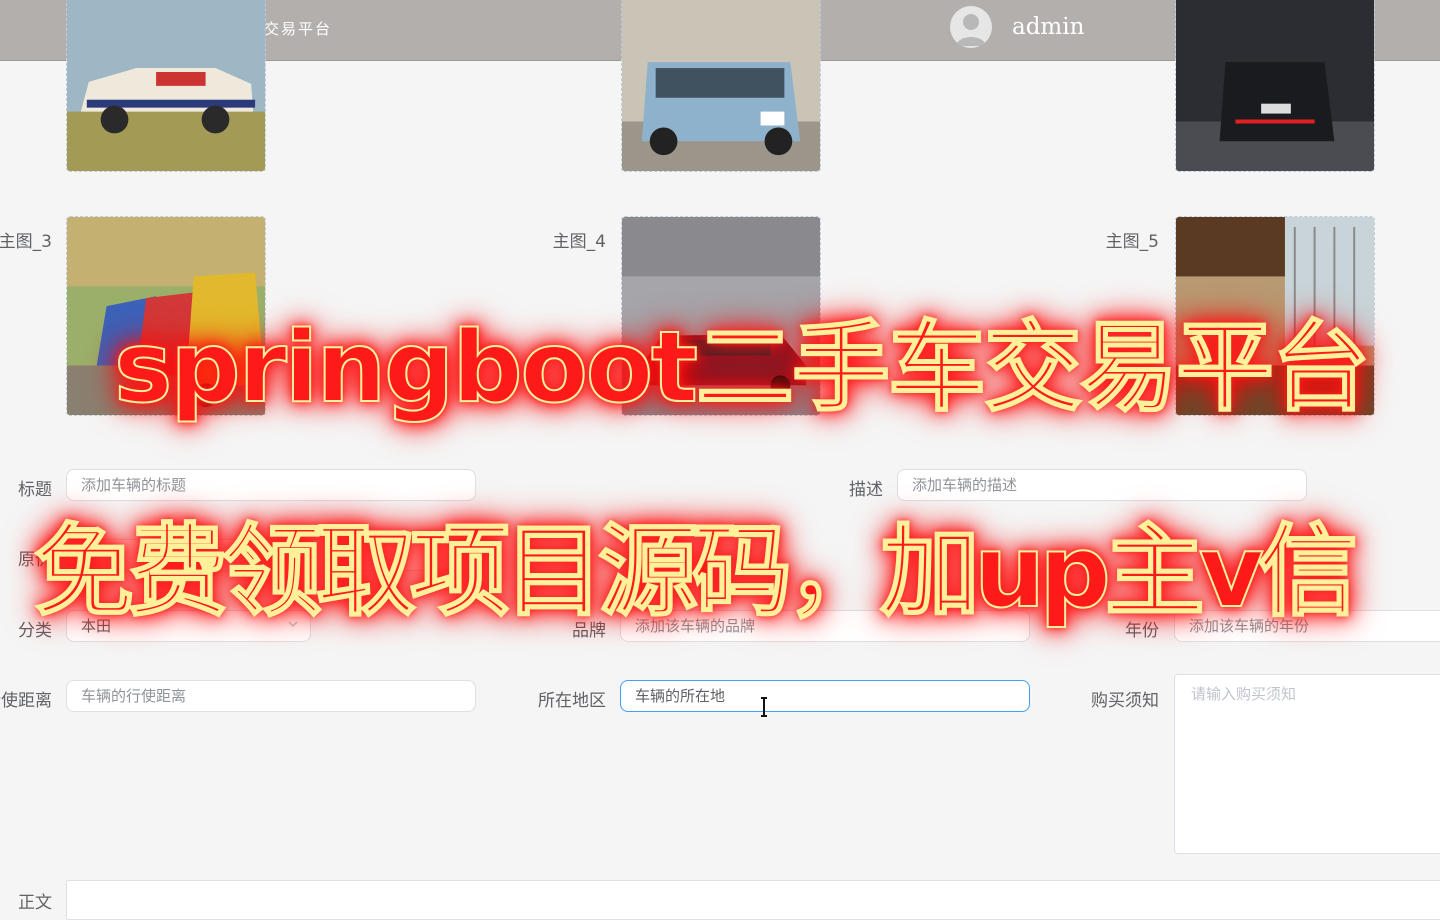  I want to click on notice-label: 购买须知, so click(1125, 701).